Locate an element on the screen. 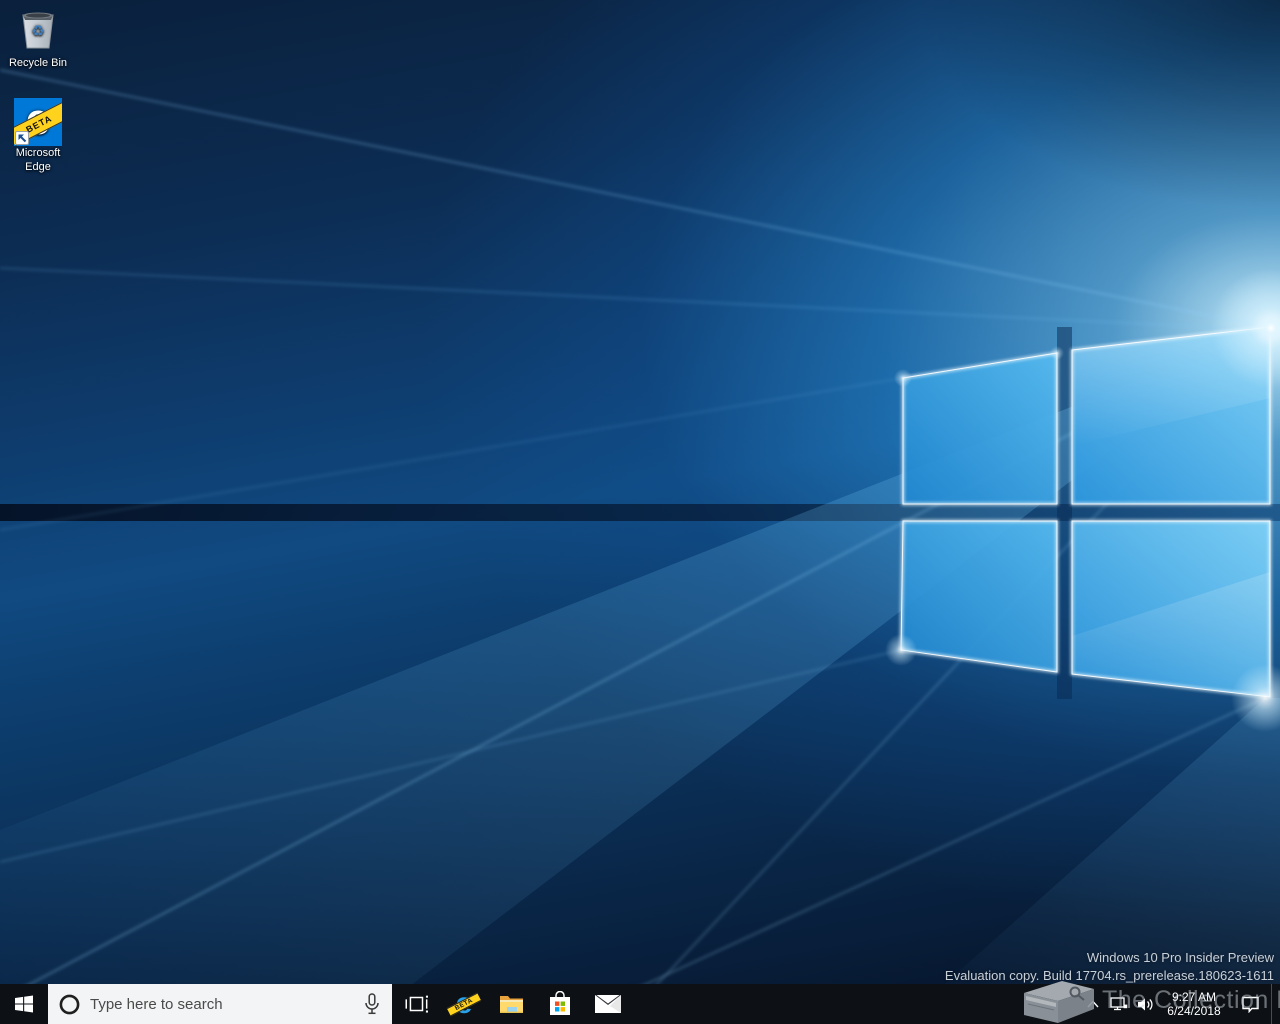  edge-beta-icon: e BETA is located at coordinates (38, 122).